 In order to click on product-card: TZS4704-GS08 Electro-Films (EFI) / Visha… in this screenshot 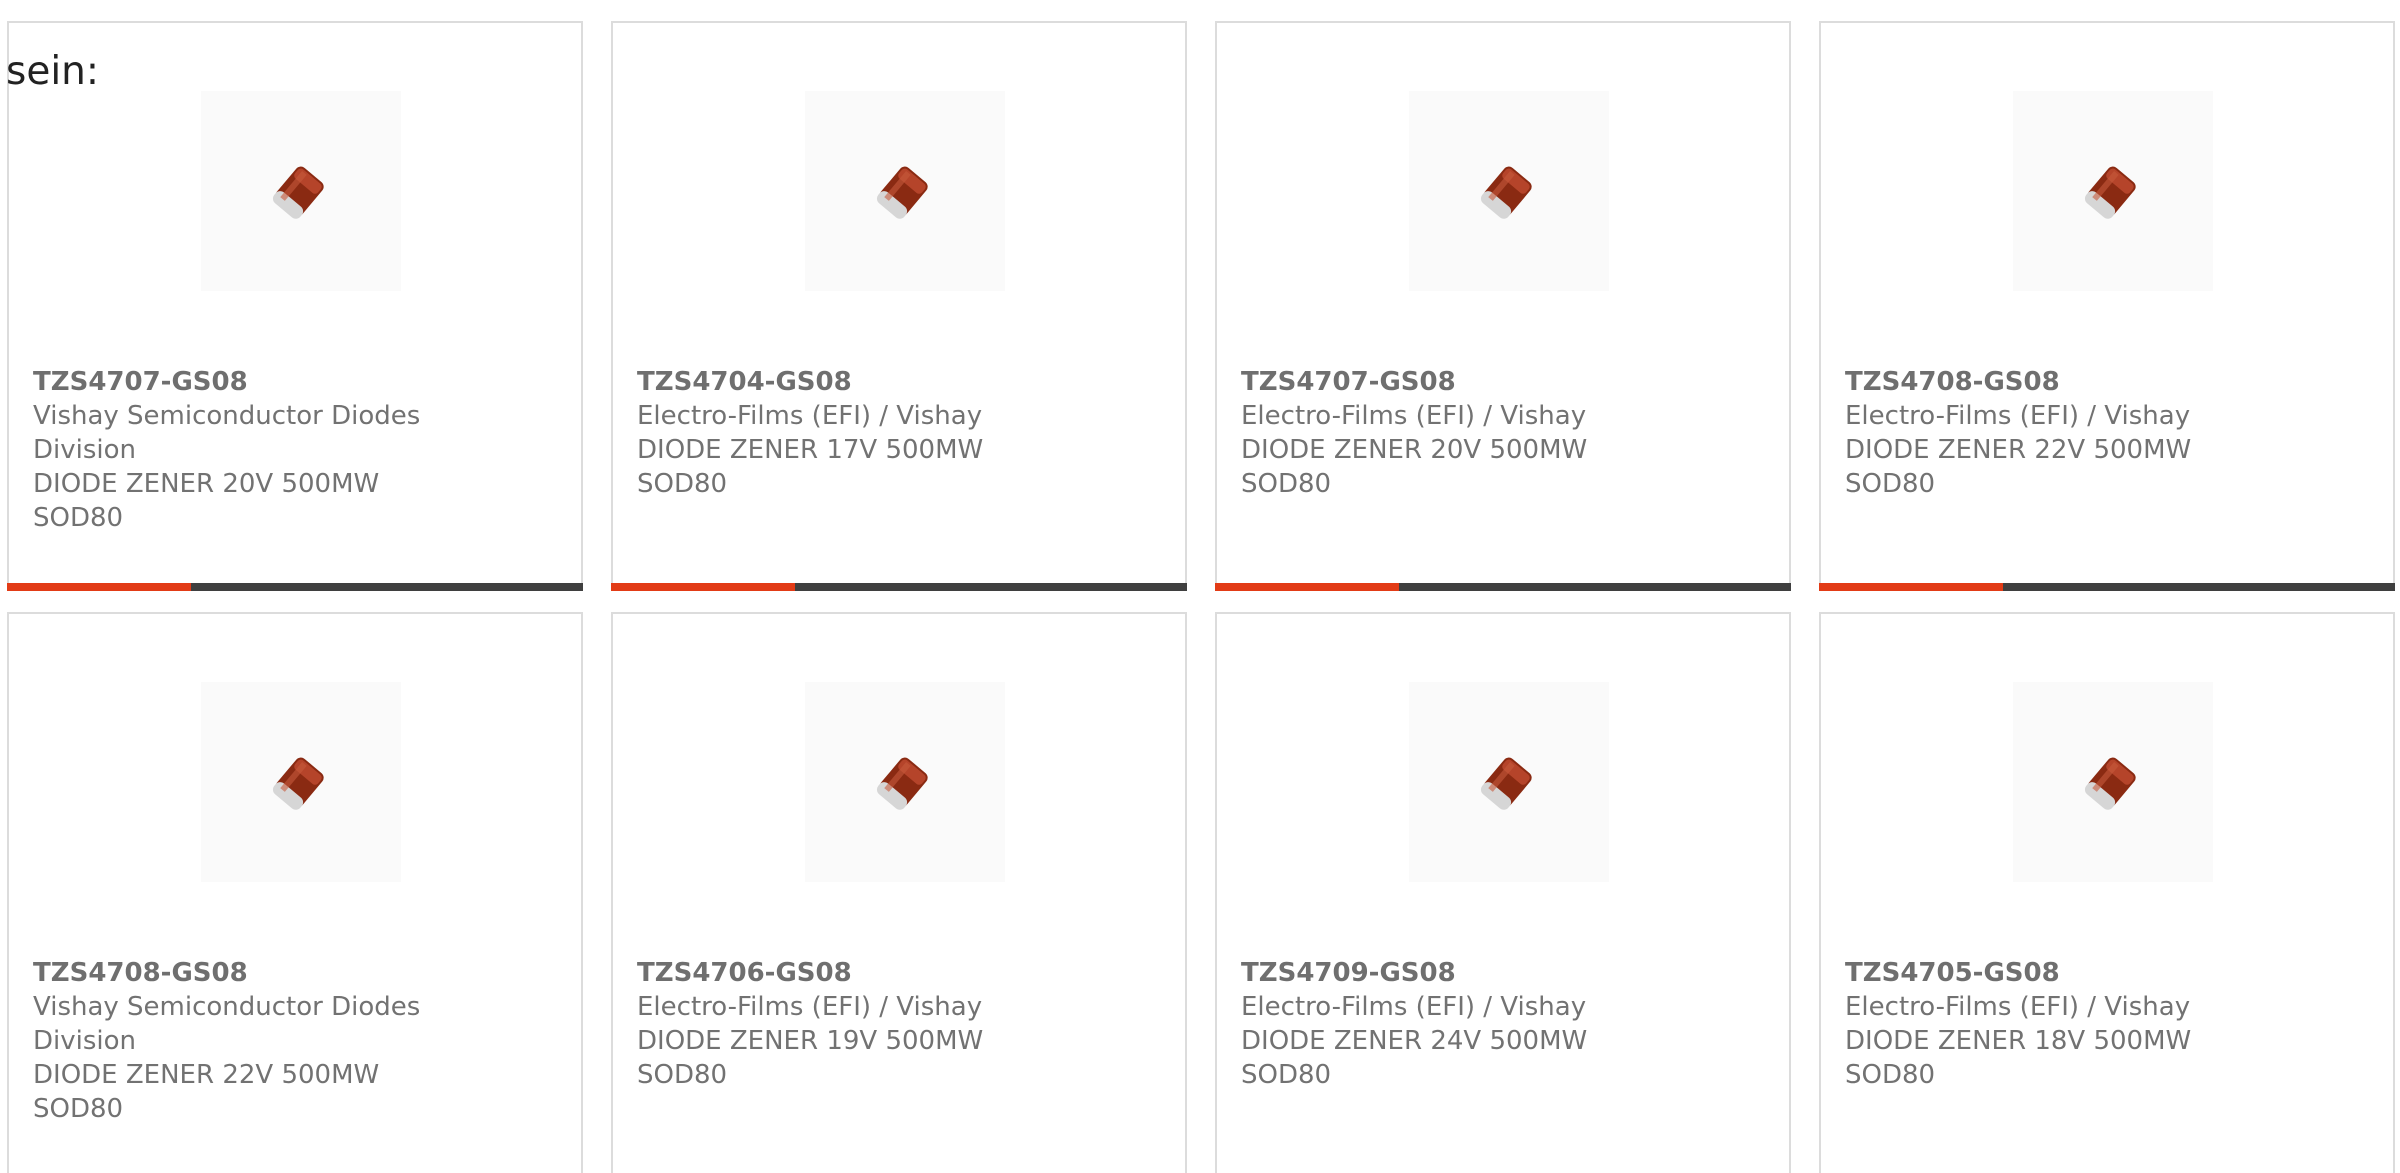, I will do `click(899, 306)`.